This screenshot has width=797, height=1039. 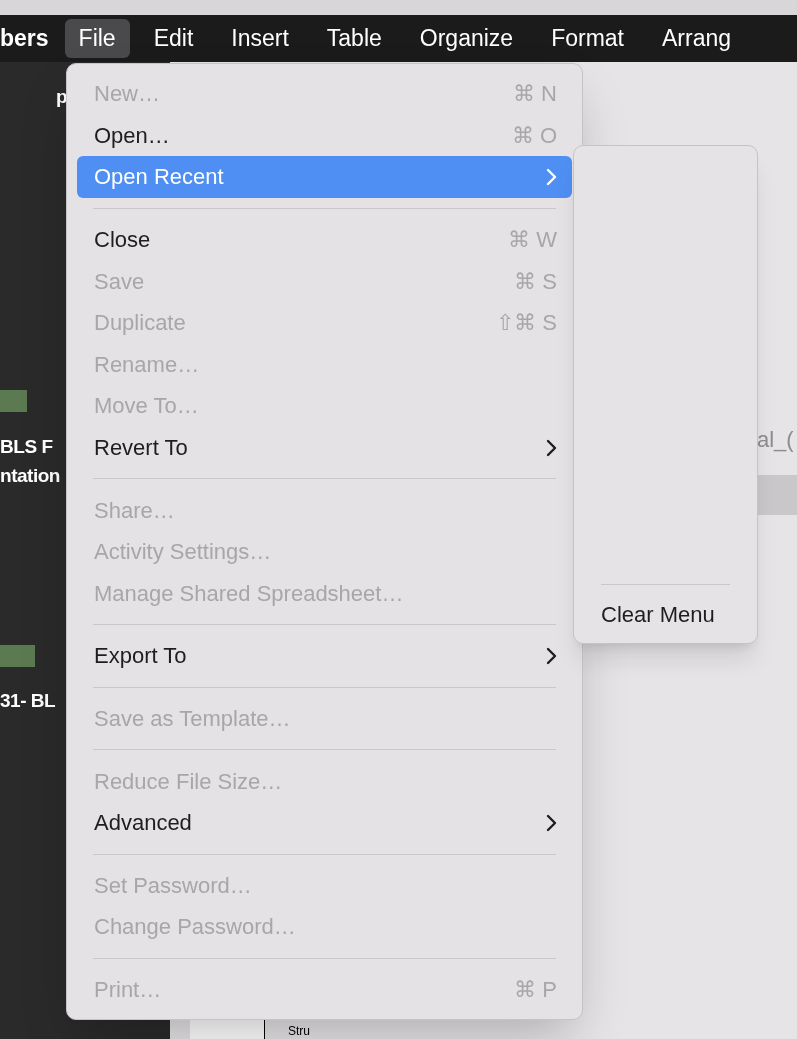 What do you see at coordinates (535, 990) in the screenshot?
I see `shortcut-label: ⌘ P` at bounding box center [535, 990].